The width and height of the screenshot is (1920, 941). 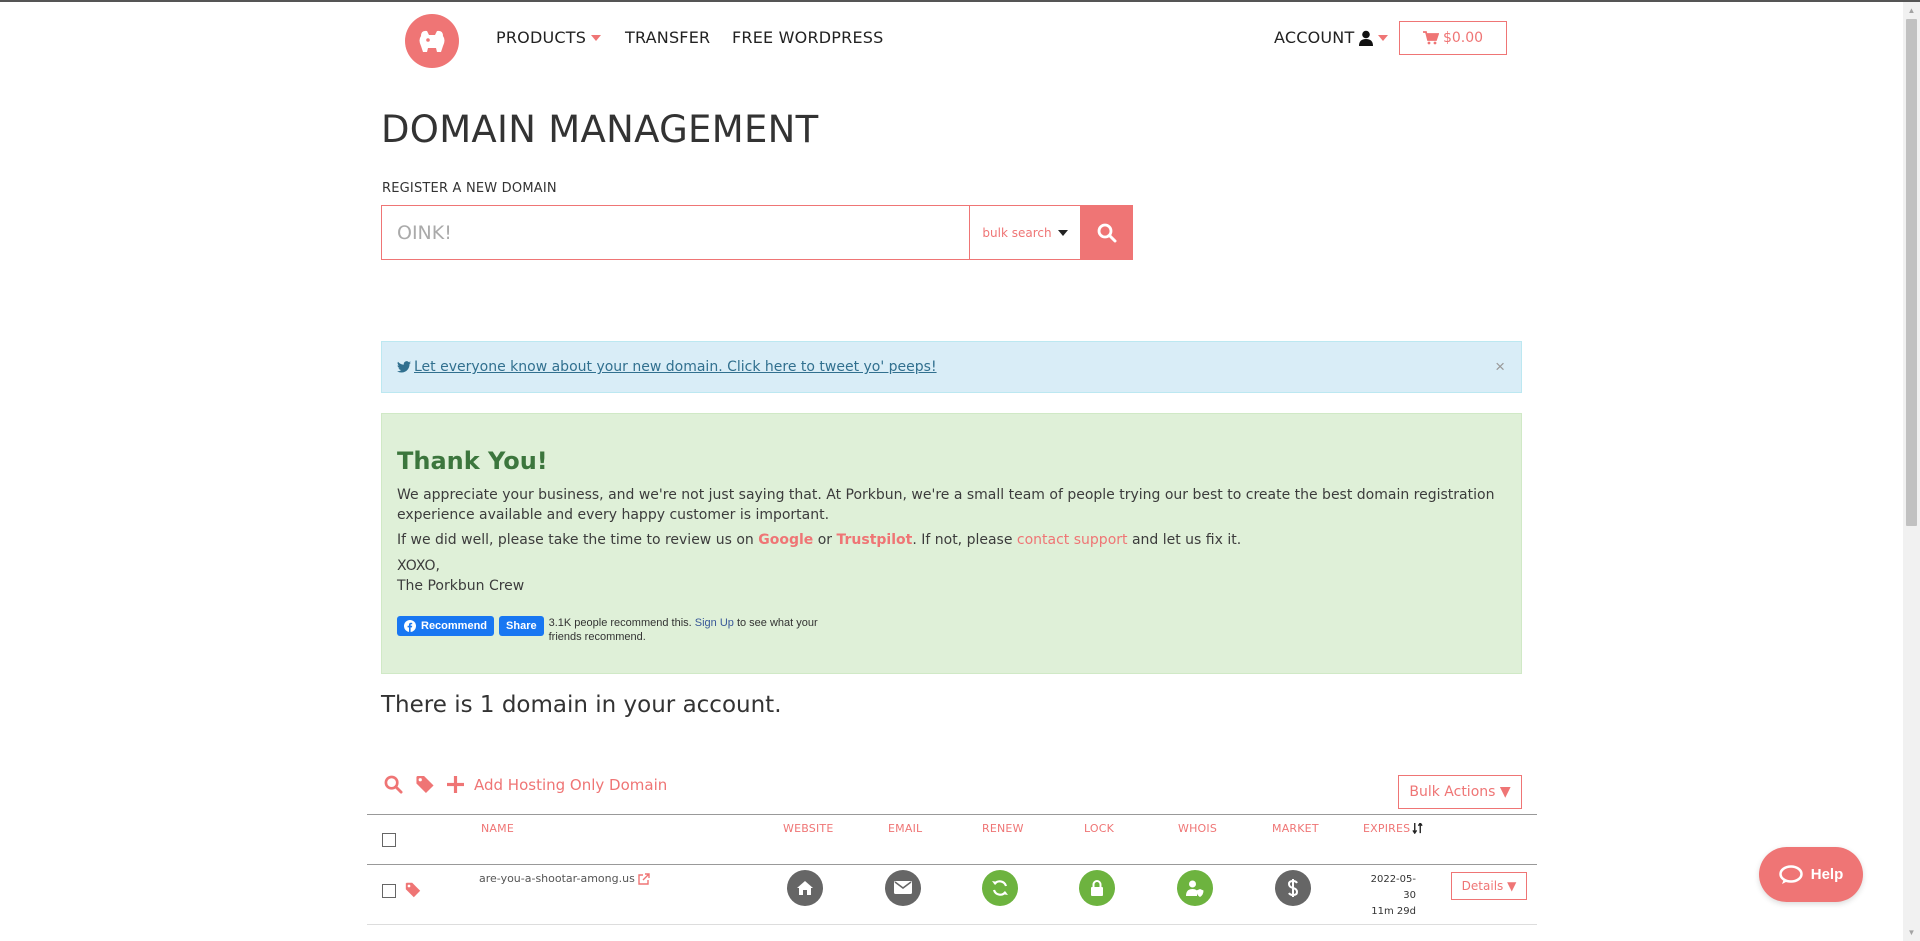 I want to click on help-label: Help, so click(x=1827, y=874).